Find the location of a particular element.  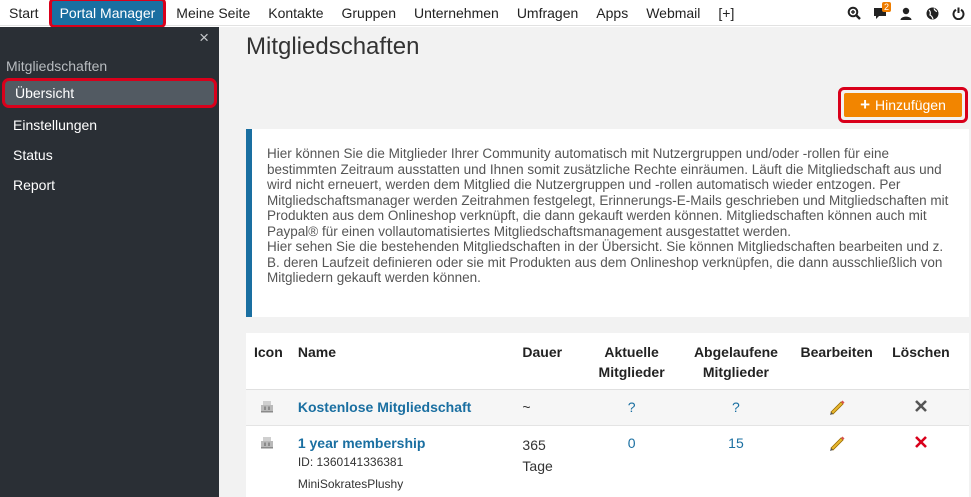

nav-portal-manager: Portal Manager is located at coordinates (107, 14).